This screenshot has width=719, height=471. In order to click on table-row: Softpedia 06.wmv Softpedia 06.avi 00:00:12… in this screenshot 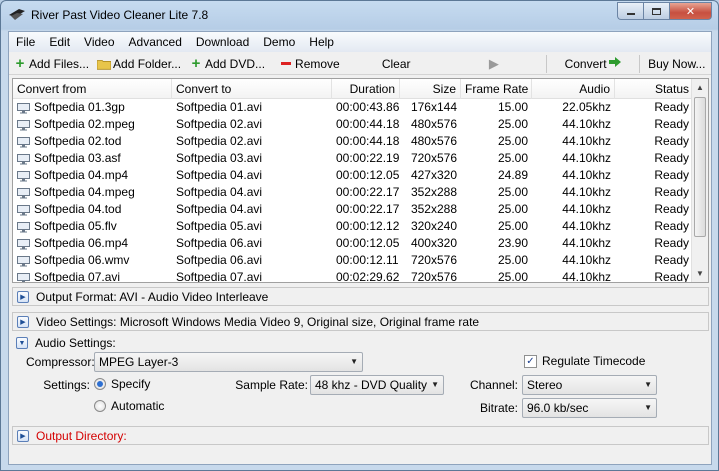, I will do `click(360, 260)`.